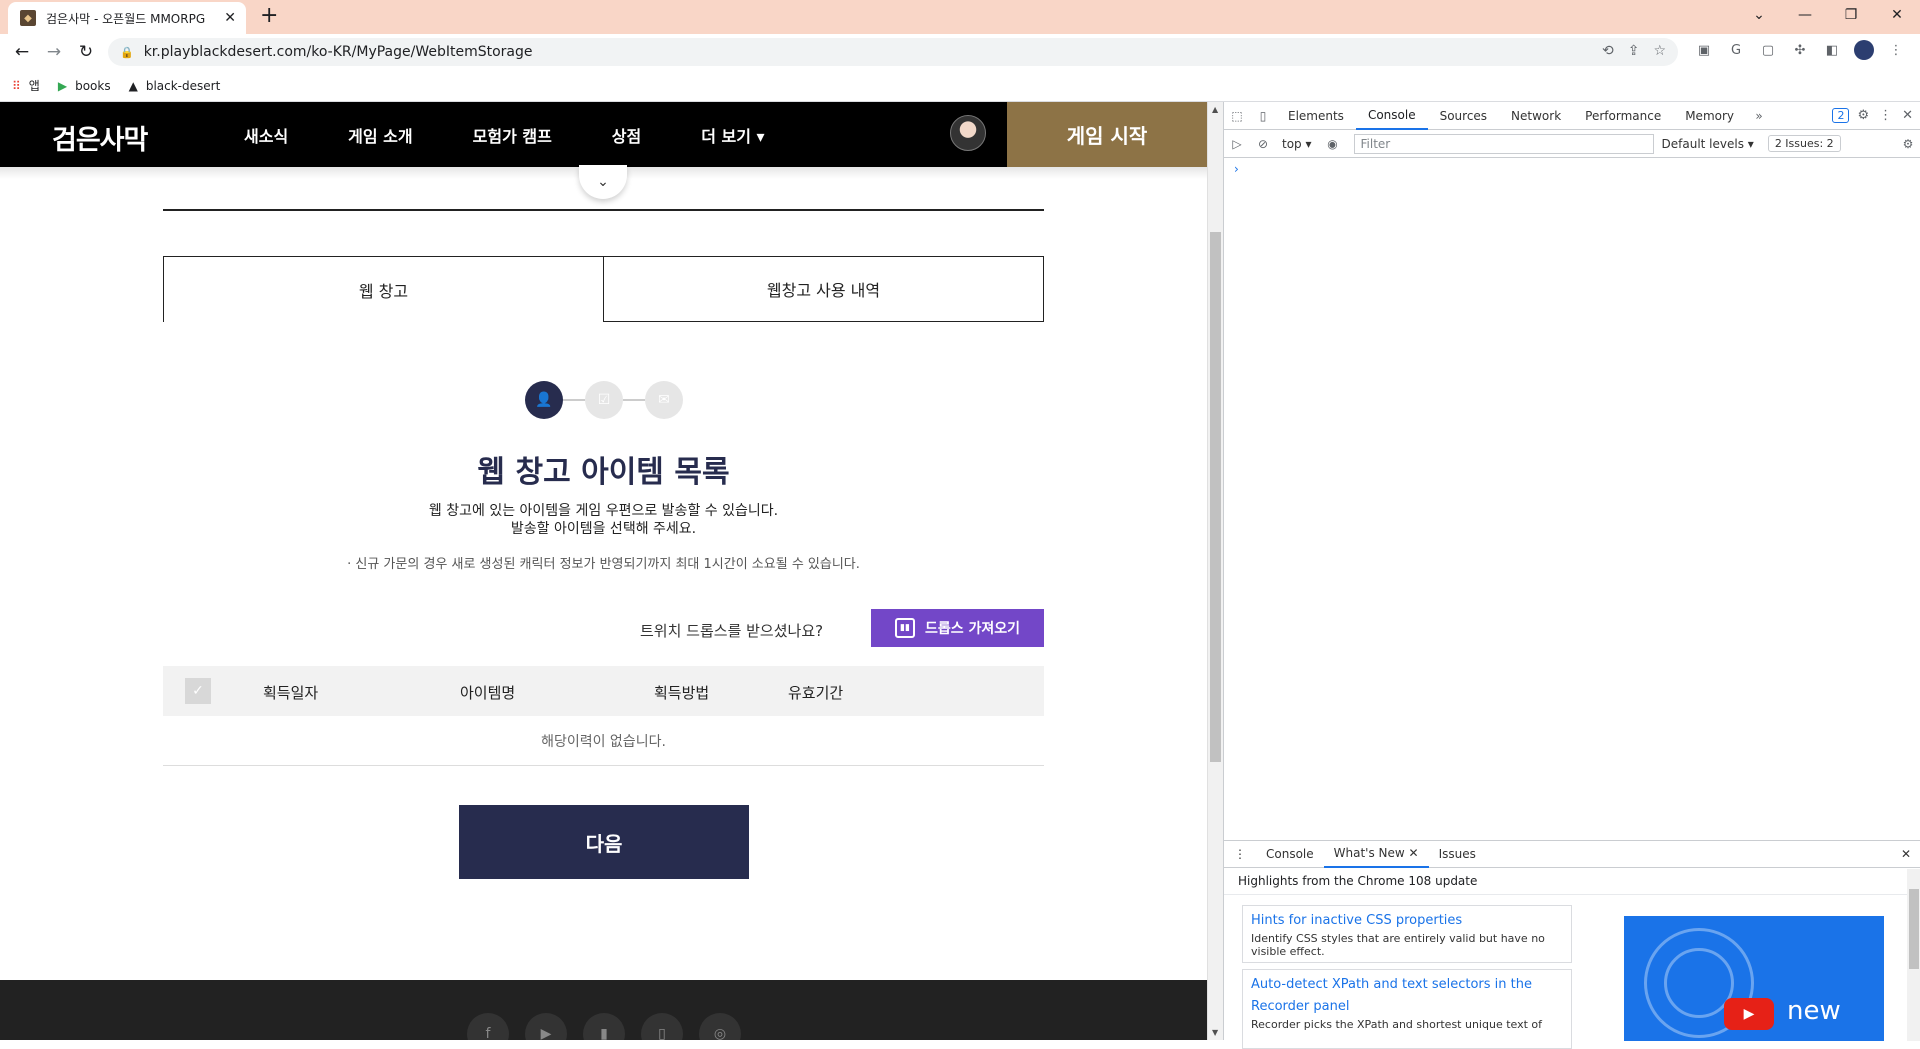 This screenshot has height=1049, width=1920. Describe the element at coordinates (1634, 51) in the screenshot. I see `share-icon: ⇪` at that location.